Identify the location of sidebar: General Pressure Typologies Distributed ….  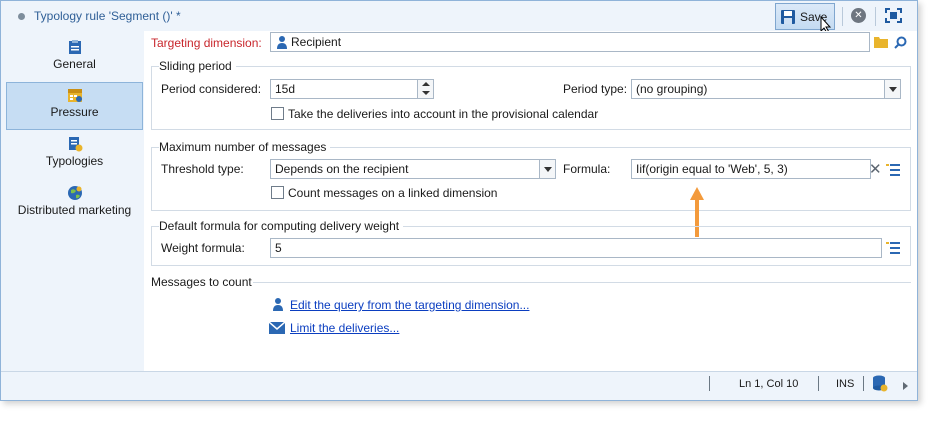
(72, 201).